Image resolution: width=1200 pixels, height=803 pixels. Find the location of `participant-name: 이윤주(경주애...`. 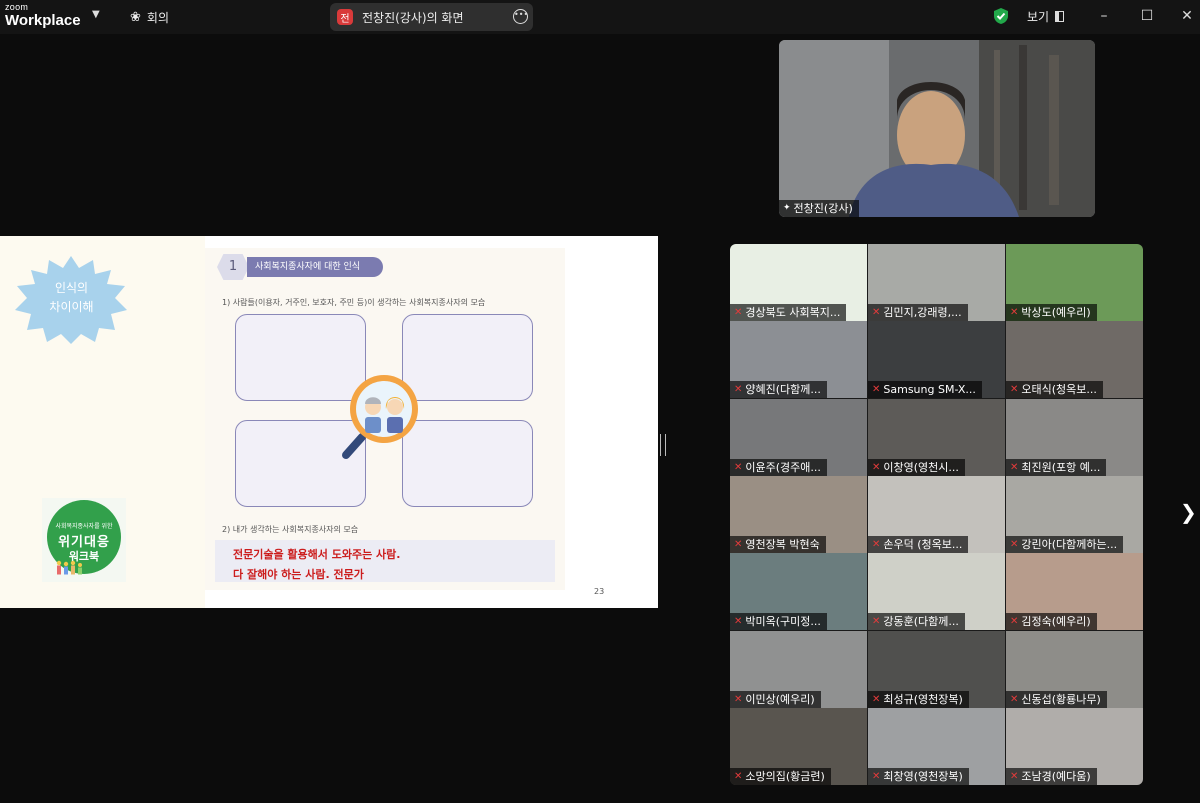

participant-name: 이윤주(경주애... is located at coordinates (783, 467).